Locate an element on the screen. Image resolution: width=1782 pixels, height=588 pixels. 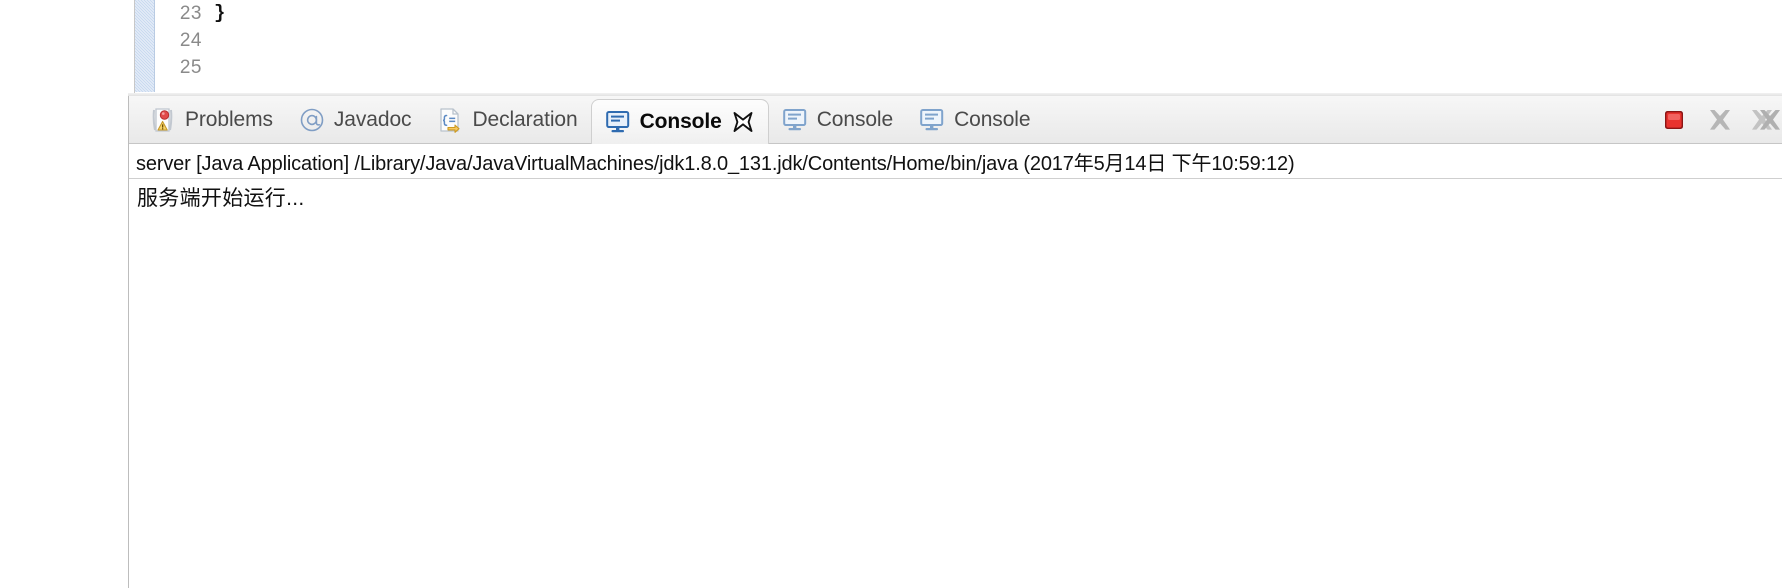
line-number: 23 is located at coordinates (190, 13).